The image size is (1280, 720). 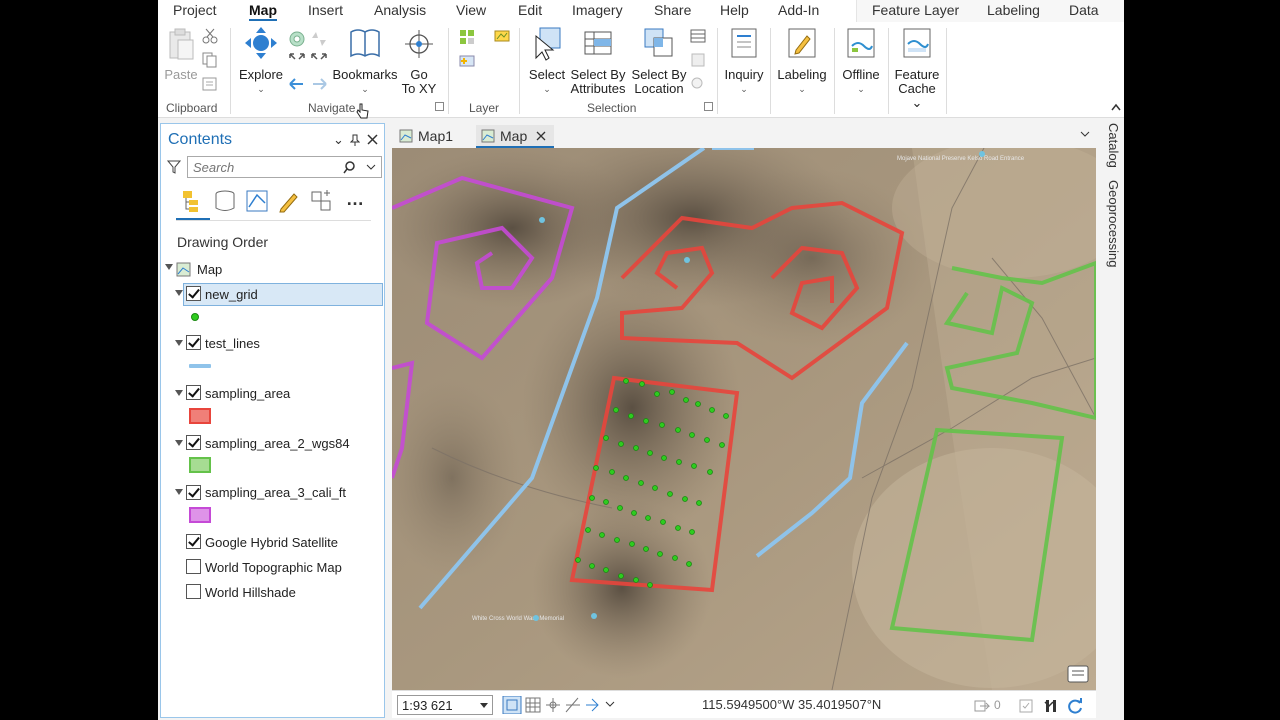 I want to click on grid-icon, so click(x=533, y=705).